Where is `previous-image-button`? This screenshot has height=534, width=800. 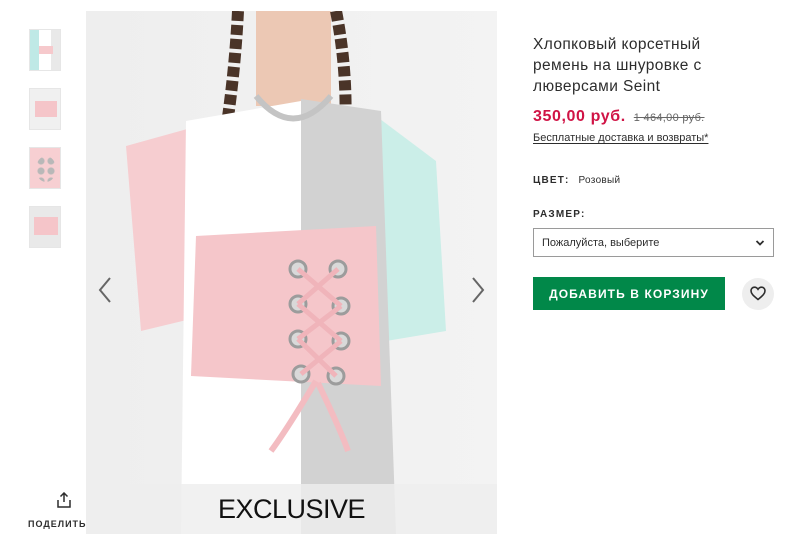 previous-image-button is located at coordinates (106, 290).